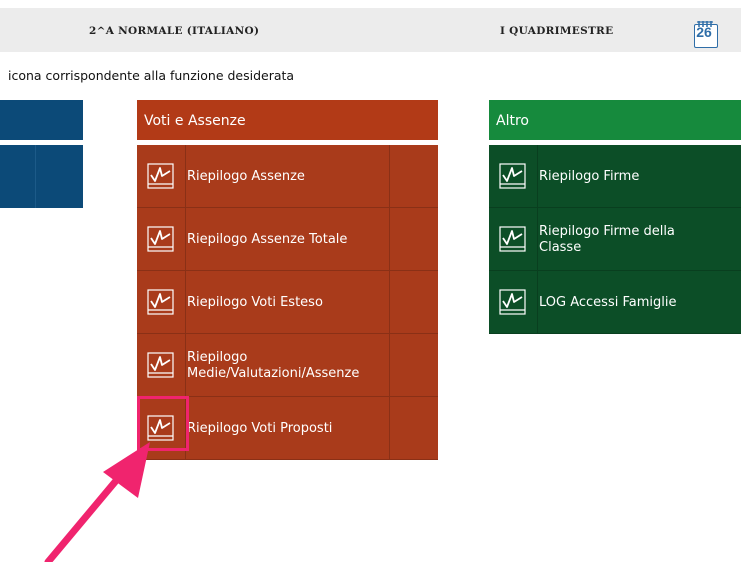  I want to click on altro-header: Altro, so click(615, 120).